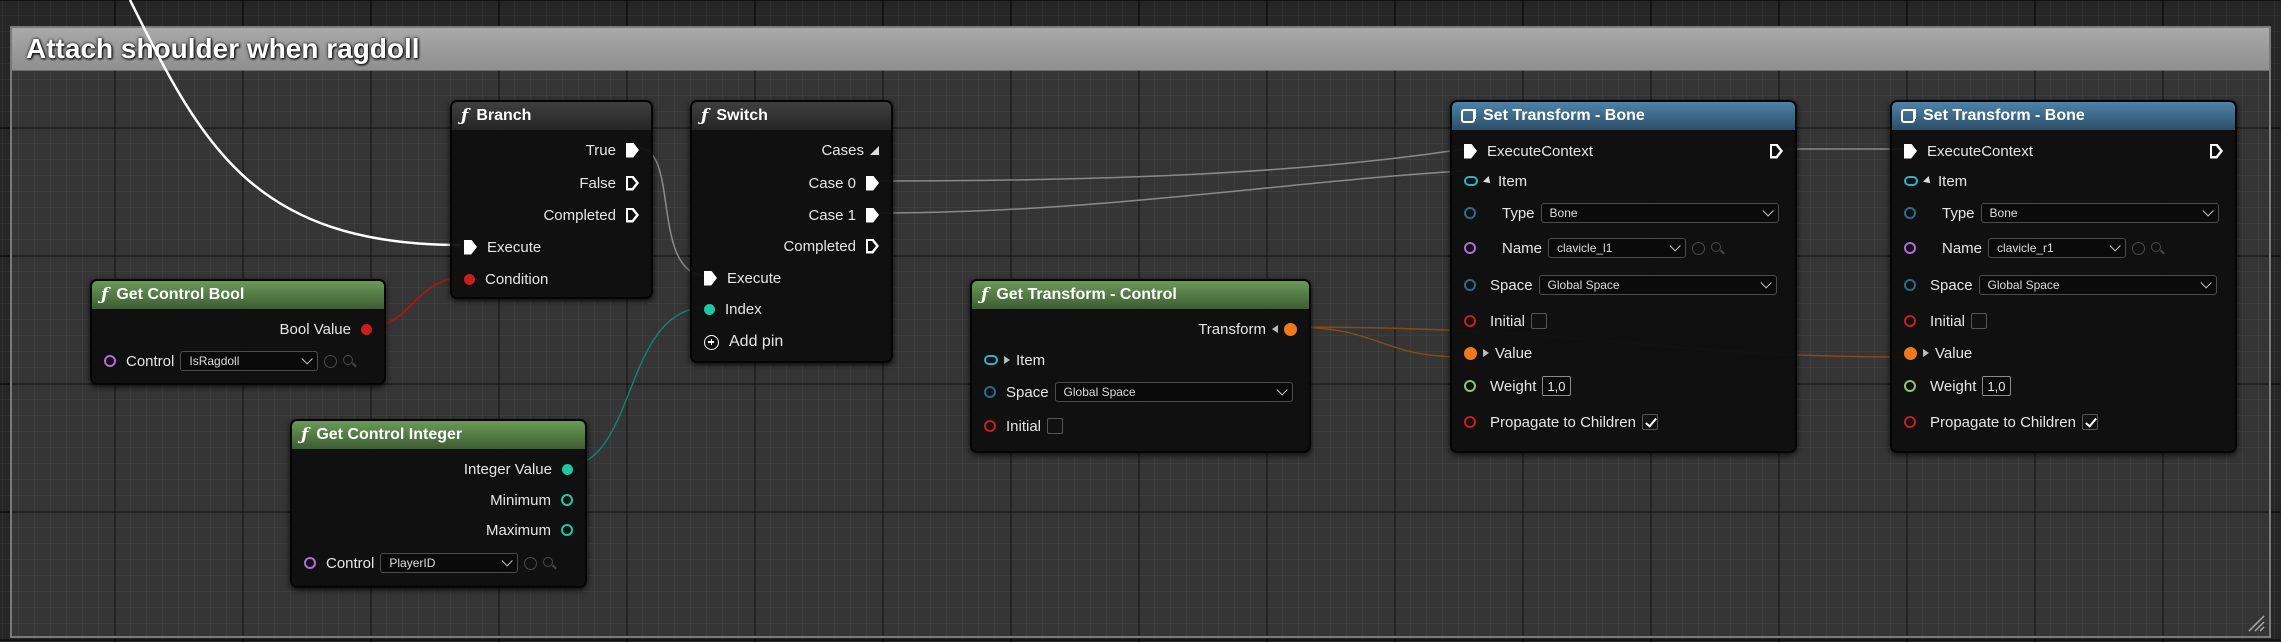 This screenshot has height=642, width=2281. Describe the element at coordinates (1953, 386) in the screenshot. I see `weight-label: Weight` at that location.